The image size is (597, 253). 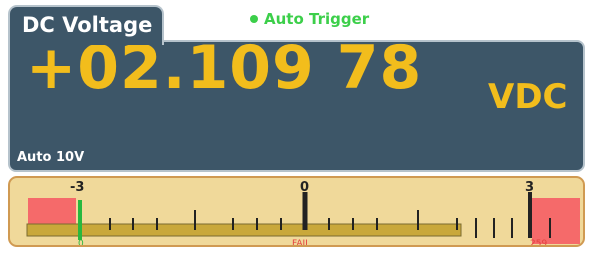 I want to click on mode-tab-dc-voltage: DC Voltage, so click(x=86, y=25).